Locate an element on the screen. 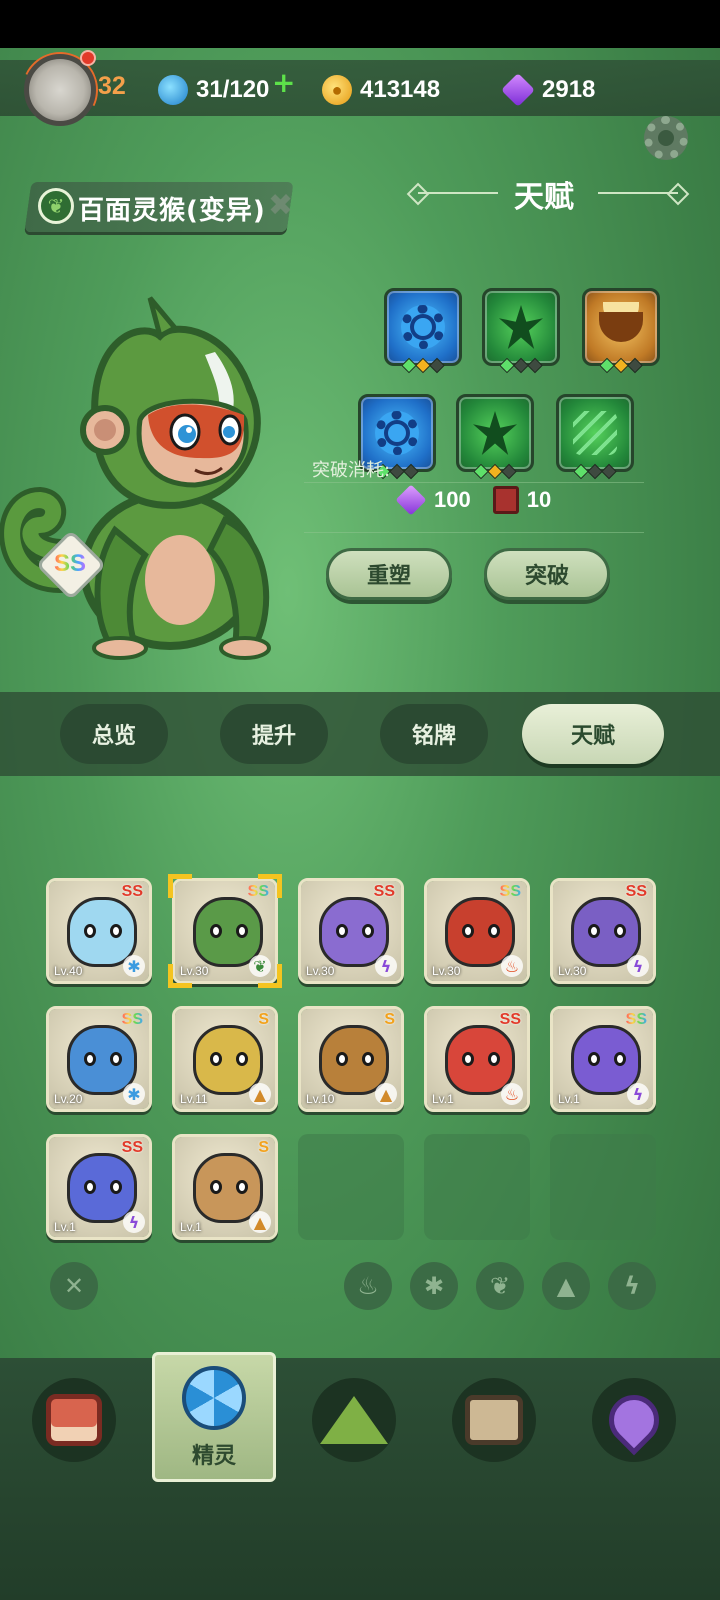  green-claw-icon is located at coordinates (595, 433).